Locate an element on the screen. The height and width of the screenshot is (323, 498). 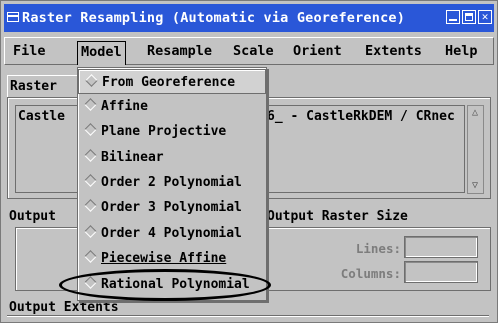
columns-field is located at coordinates (441, 272).